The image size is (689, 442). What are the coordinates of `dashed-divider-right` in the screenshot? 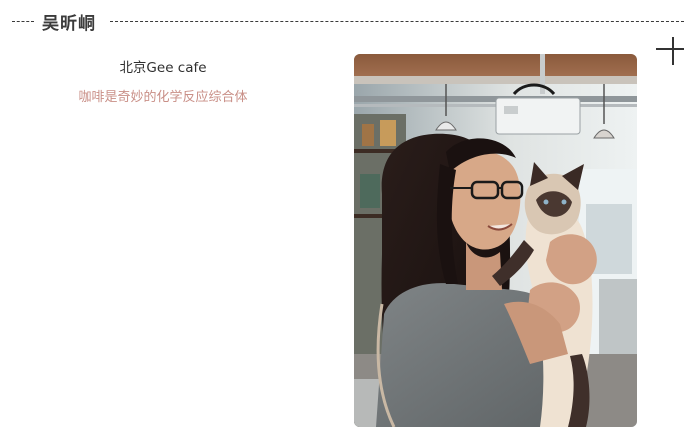 It's located at (397, 21).